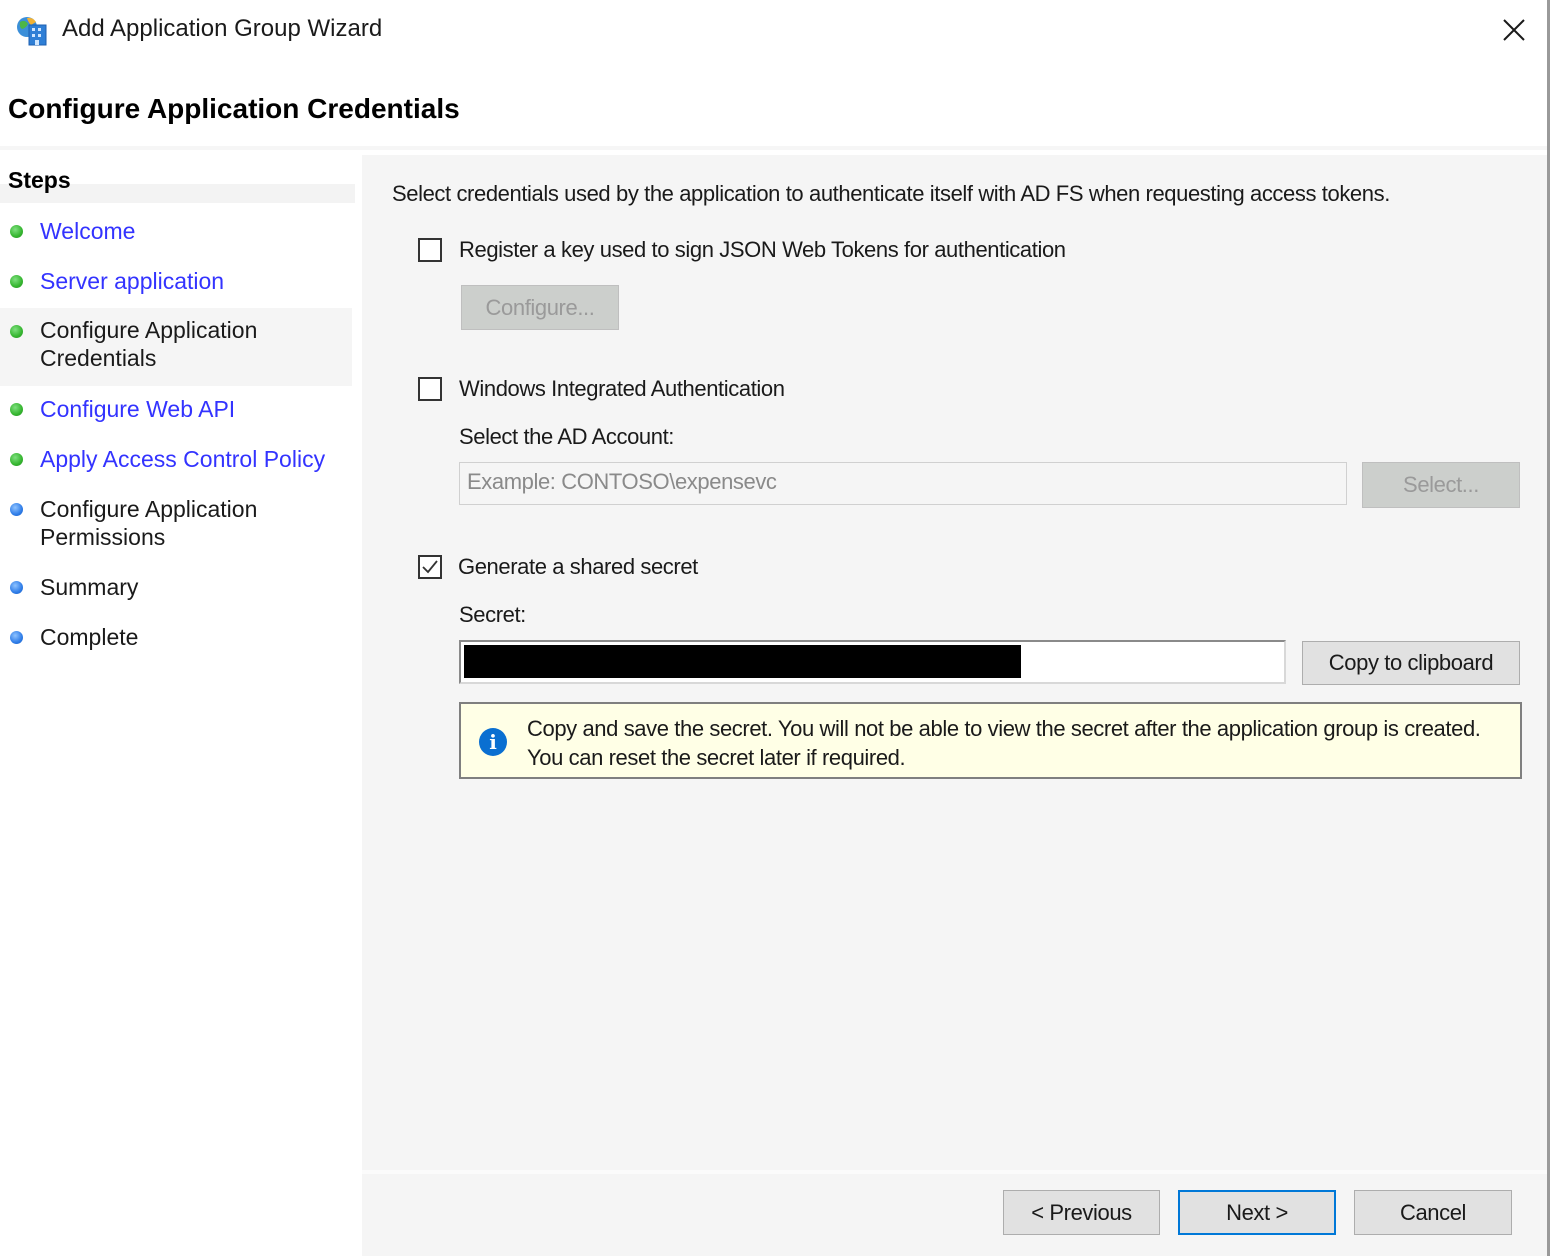 This screenshot has height=1256, width=1550. I want to click on step-welcome: Welcome, so click(176, 233).